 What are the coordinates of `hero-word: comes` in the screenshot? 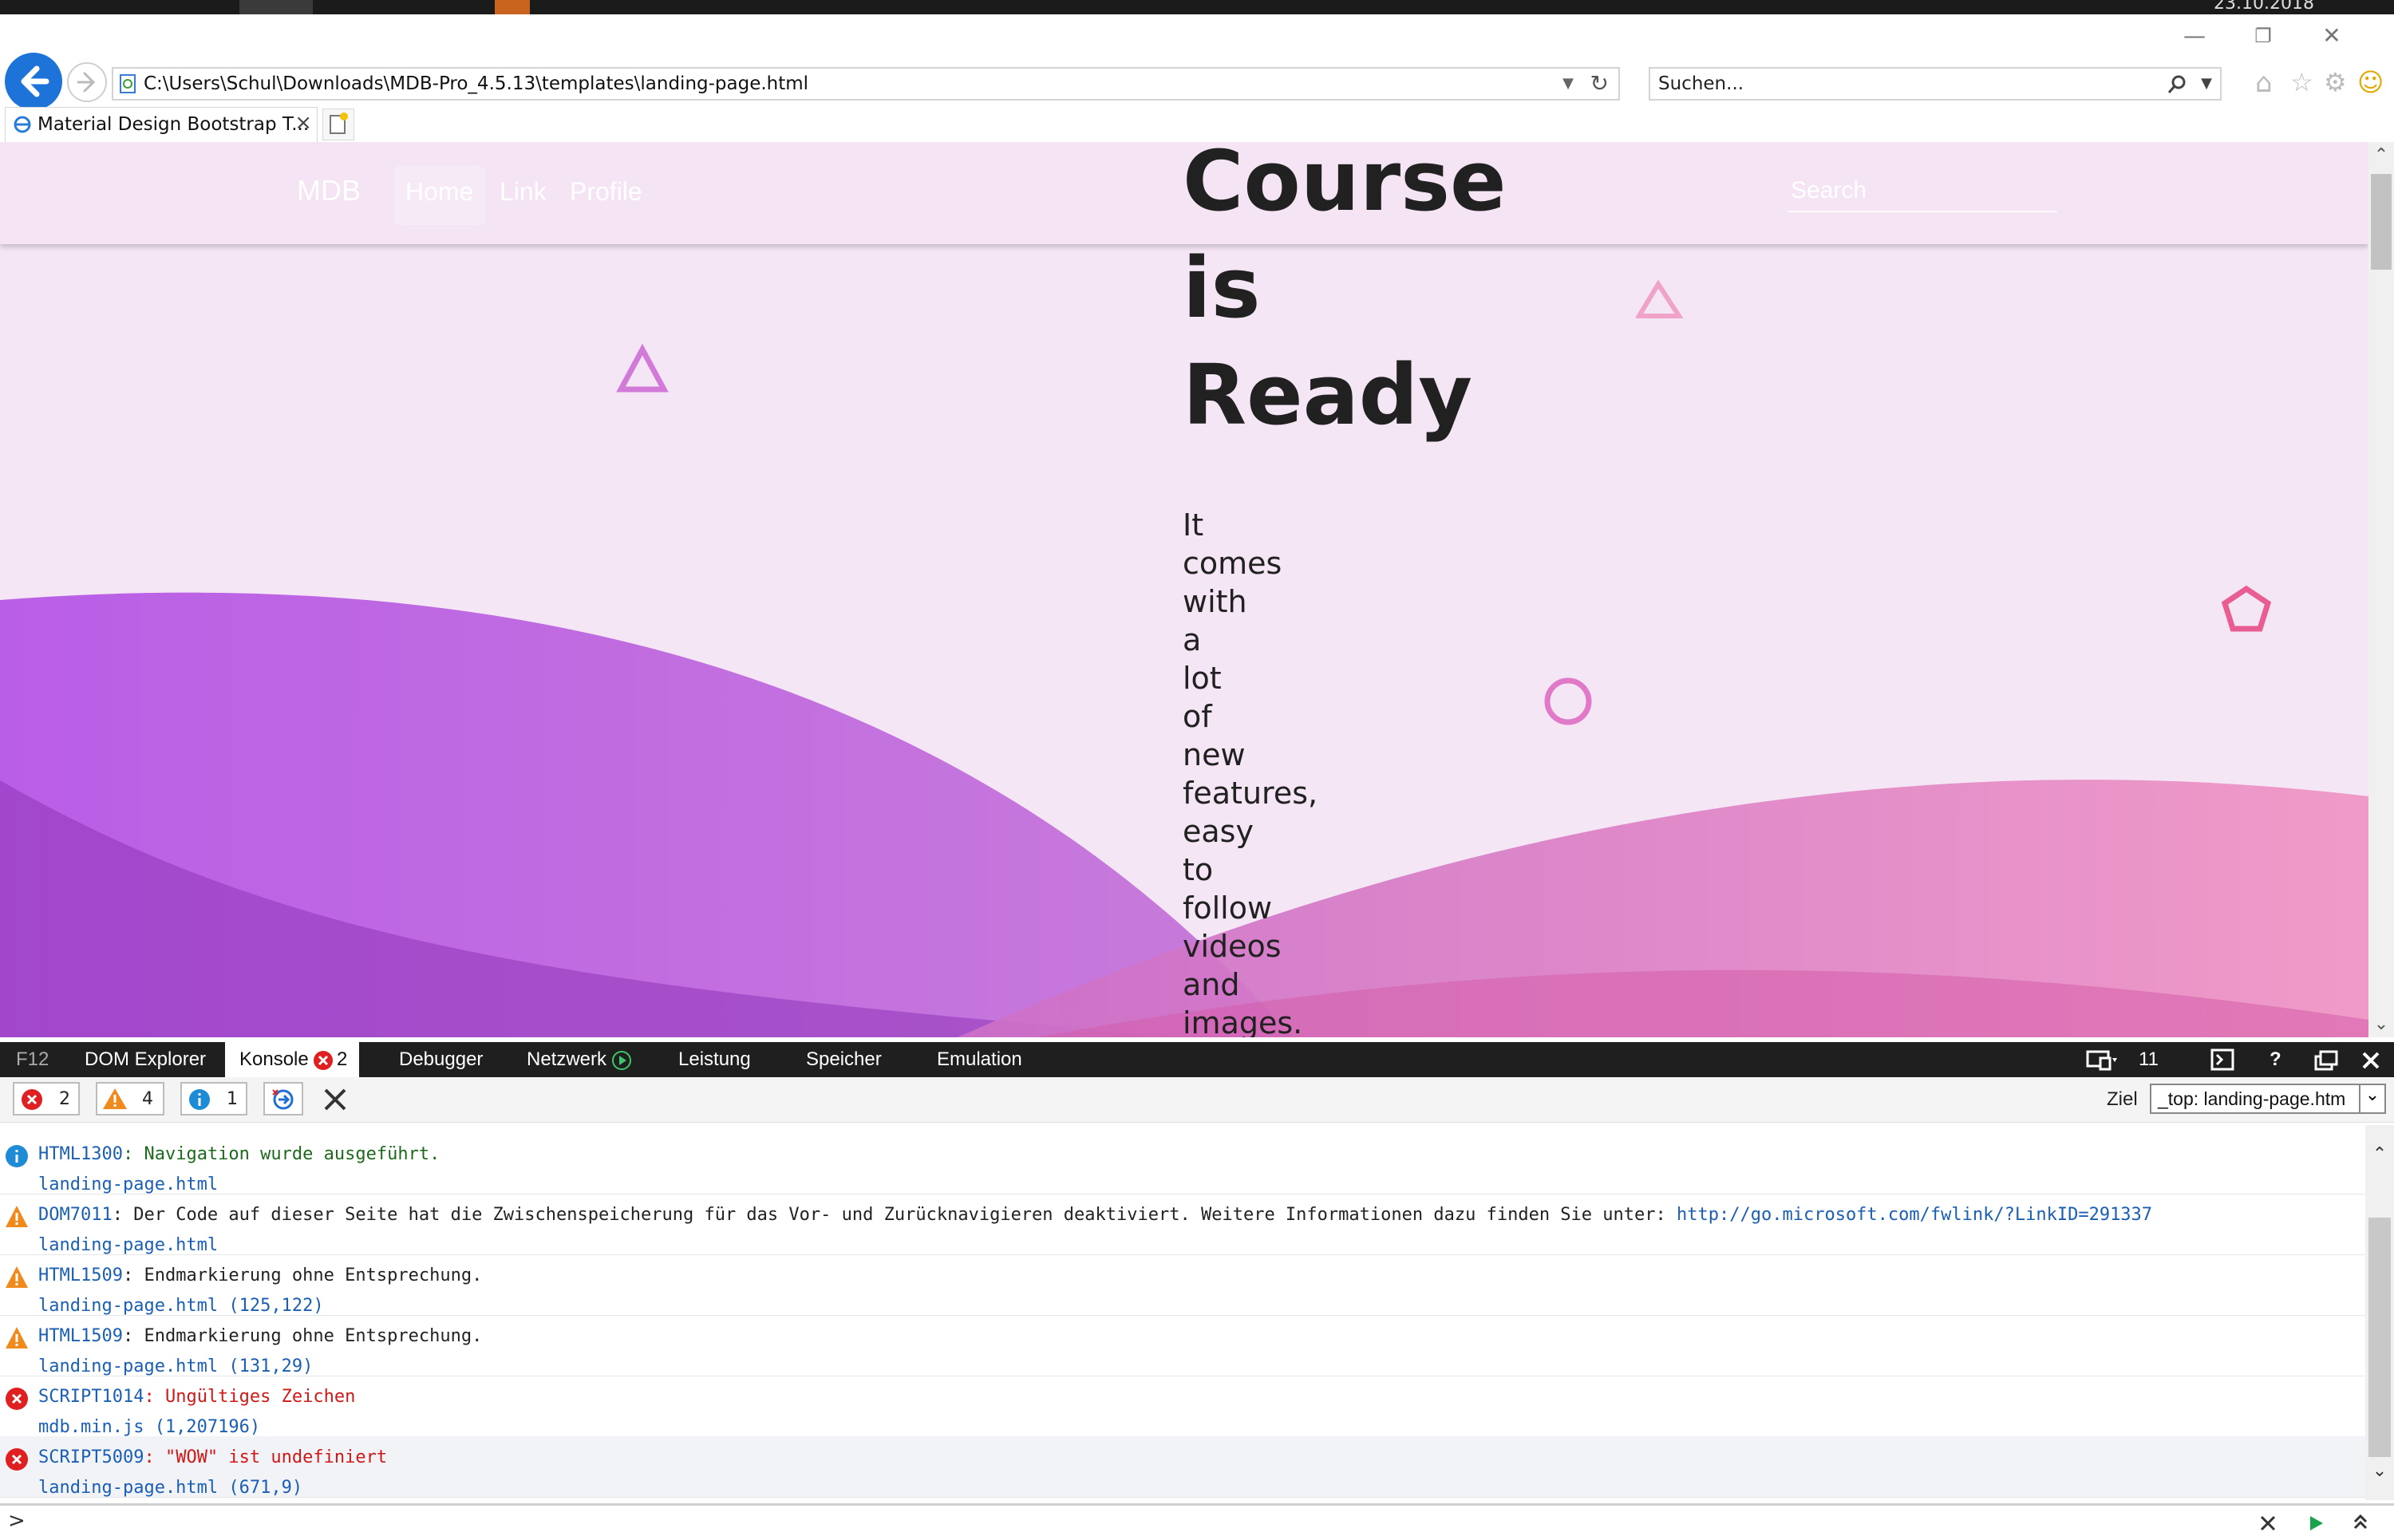 It's located at (1232, 563).